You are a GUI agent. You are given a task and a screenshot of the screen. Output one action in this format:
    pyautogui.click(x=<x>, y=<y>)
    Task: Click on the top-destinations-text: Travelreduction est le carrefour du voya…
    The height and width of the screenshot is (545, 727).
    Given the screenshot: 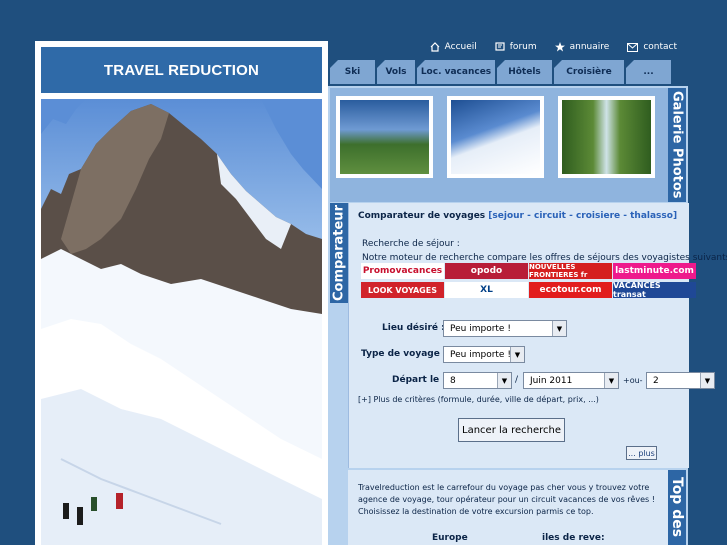 What is the action you would take?
    pyautogui.click(x=506, y=499)
    